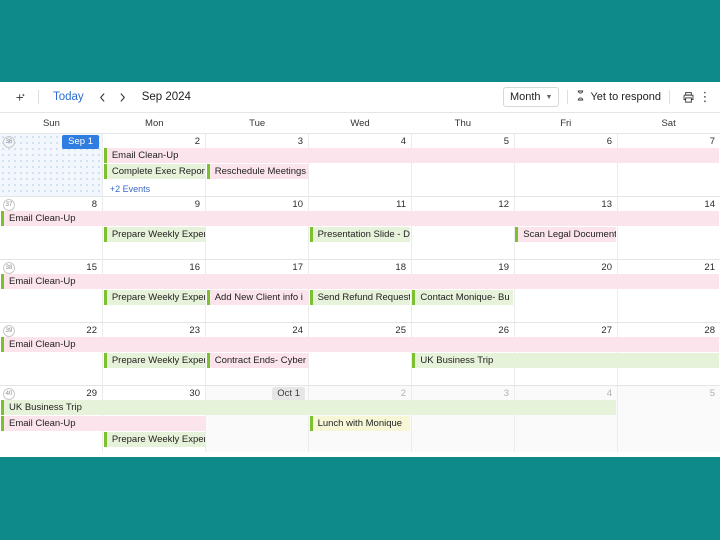 The width and height of the screenshot is (720, 540). What do you see at coordinates (113, 97) in the screenshot?
I see `period-nav` at bounding box center [113, 97].